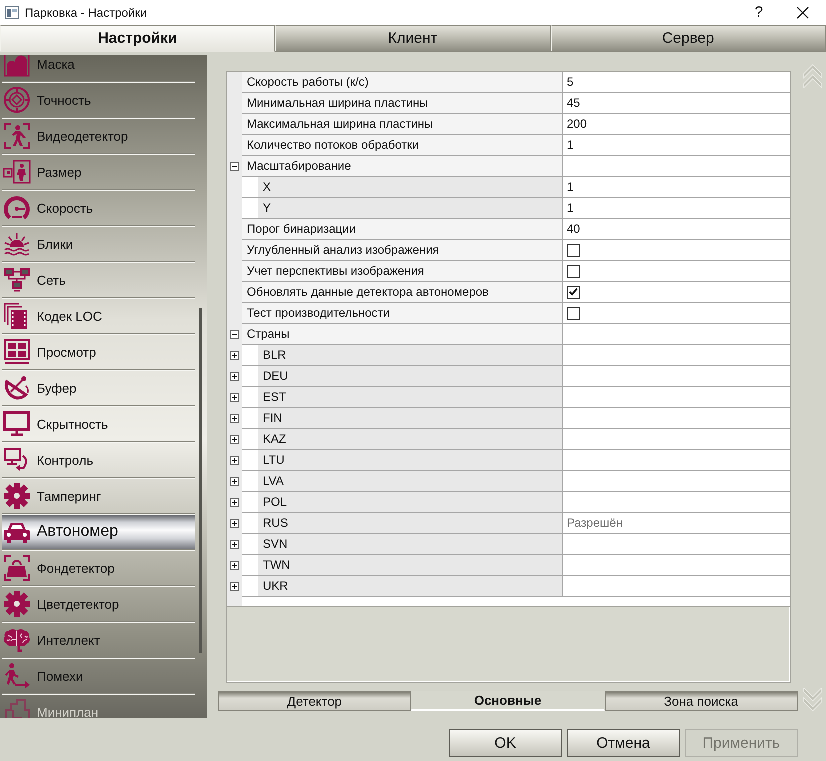  Describe the element at coordinates (410, 565) in the screenshot. I see `property-name: TWN` at that location.